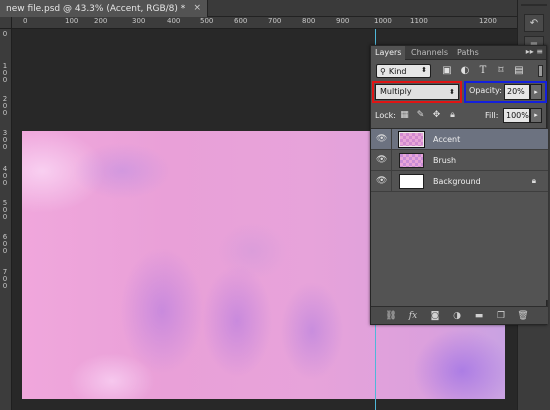 The height and width of the screenshot is (410, 550). Describe the element at coordinates (459, 116) in the screenshot. I see `lock-row: Lock: ▦ ✎ ✥ 🔒︎ Fill: 100% ▸` at that location.